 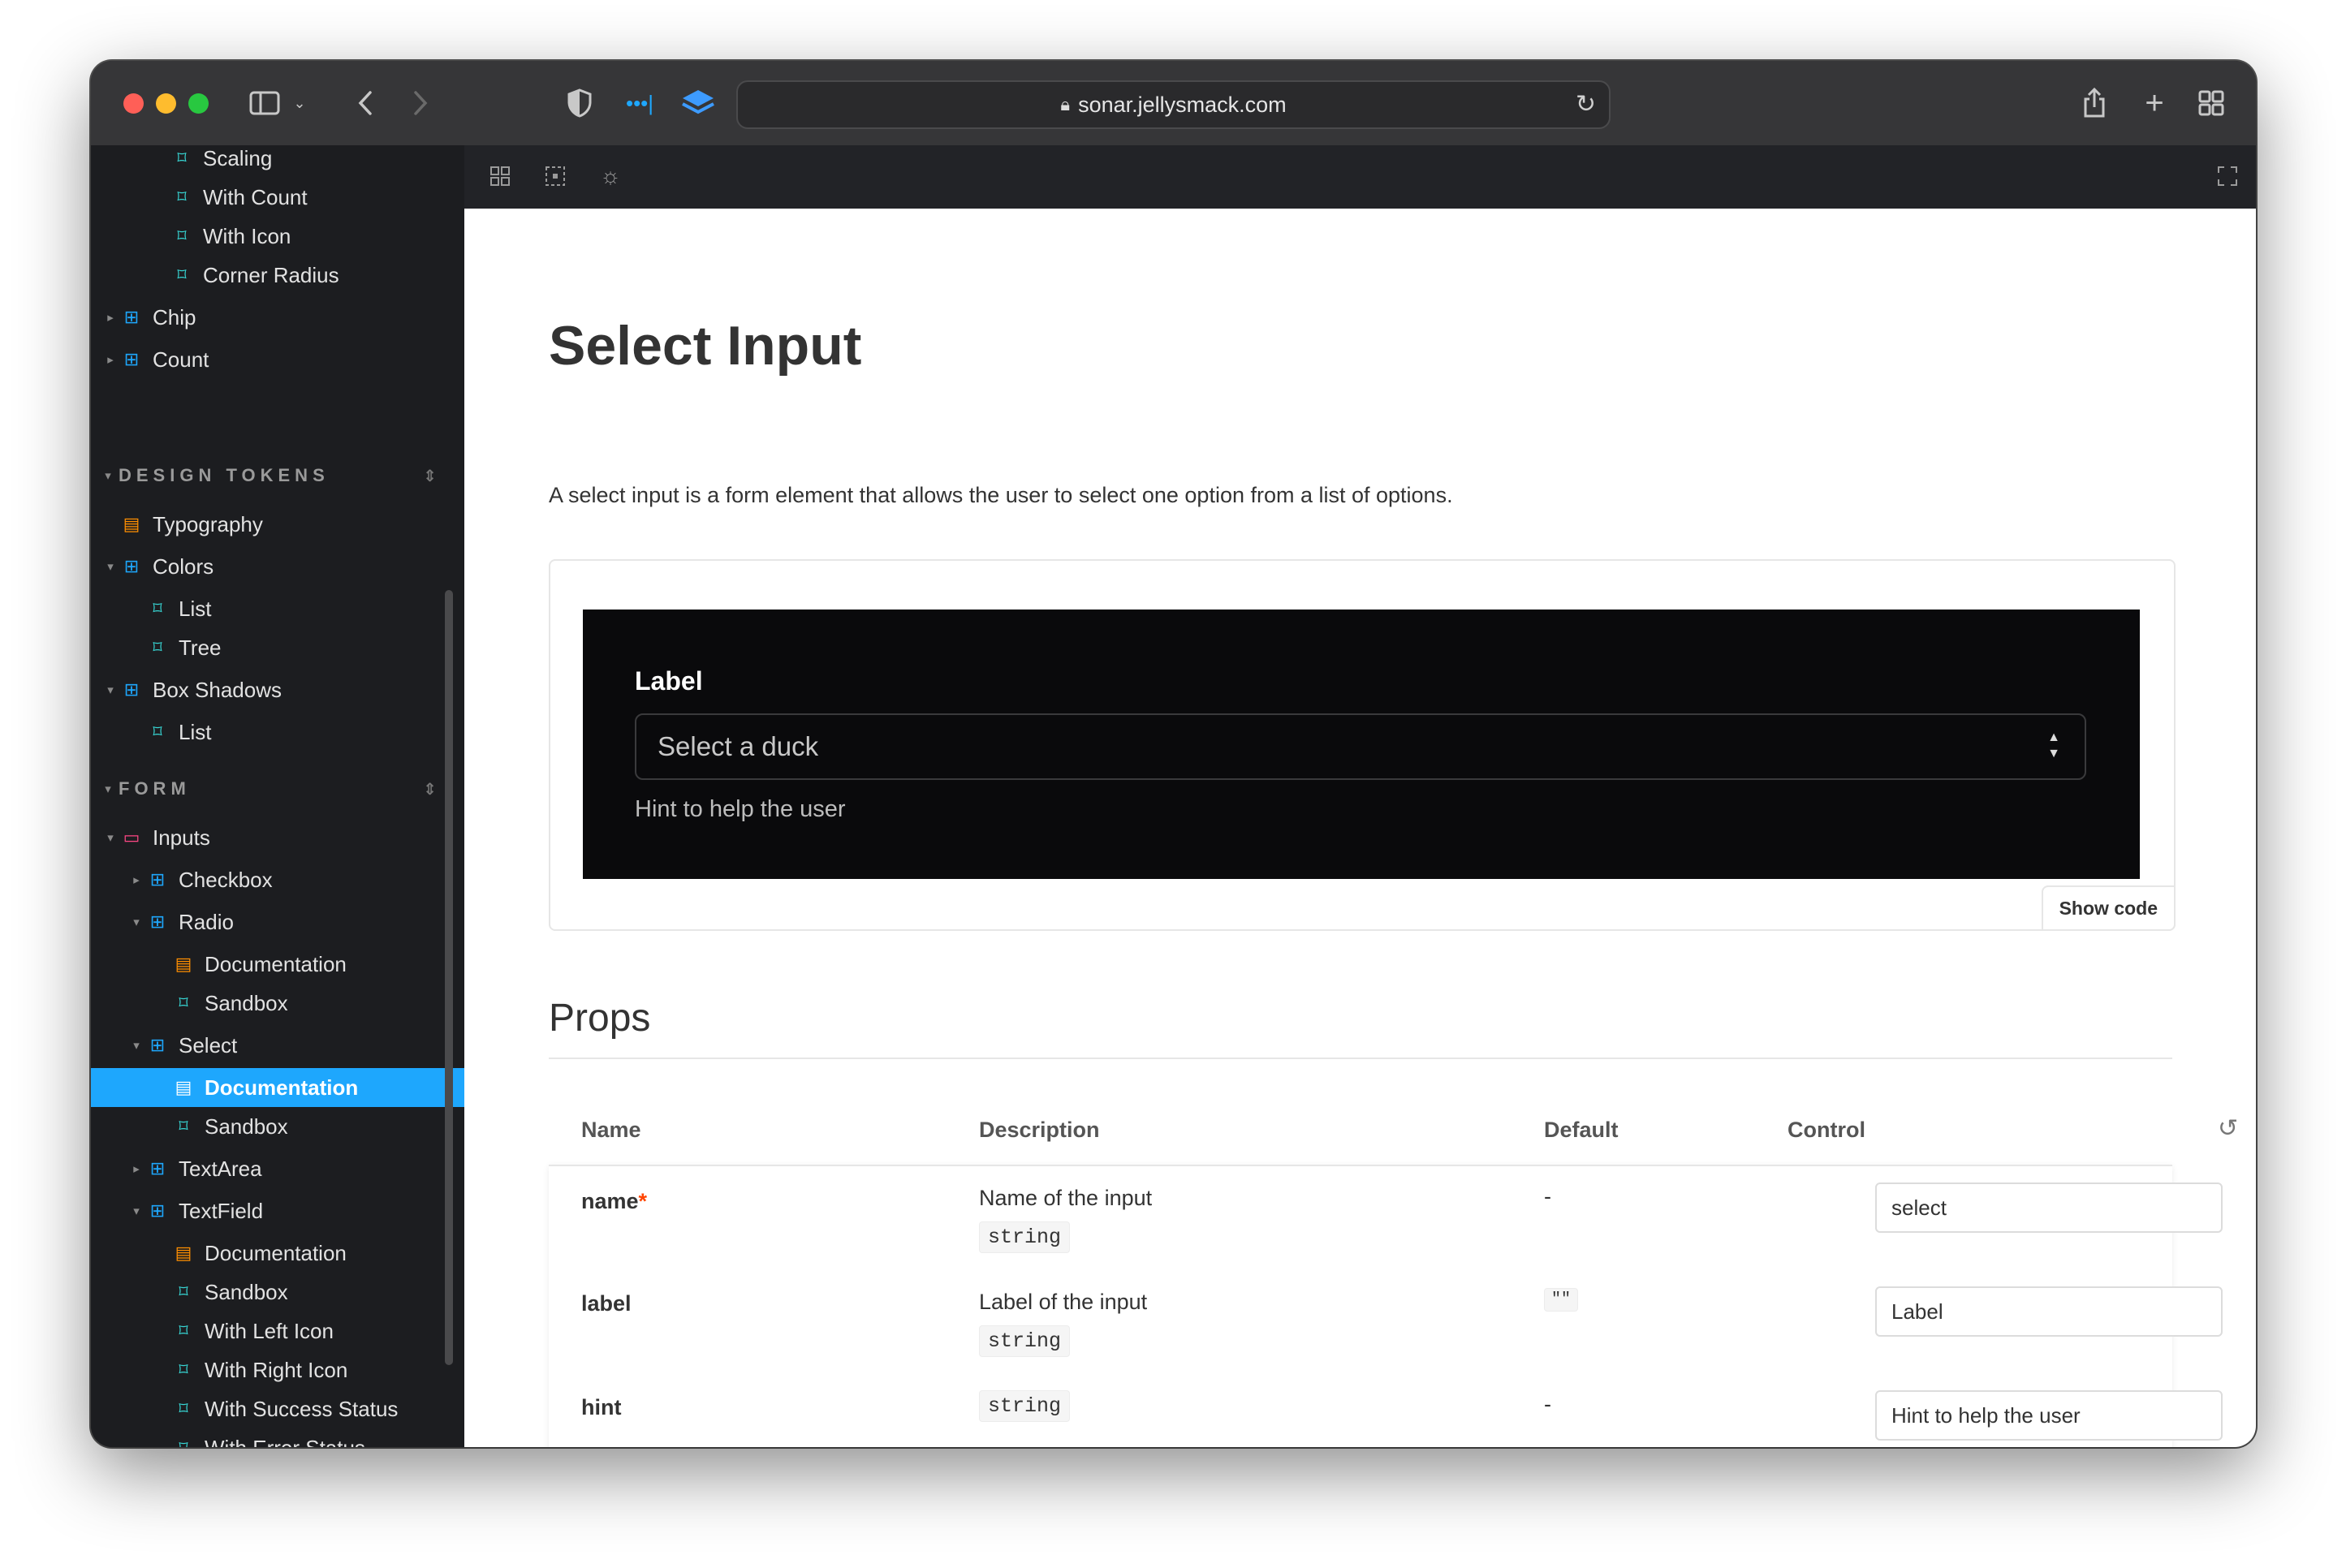 I want to click on sidebar-item-label: List, so click(x=195, y=731).